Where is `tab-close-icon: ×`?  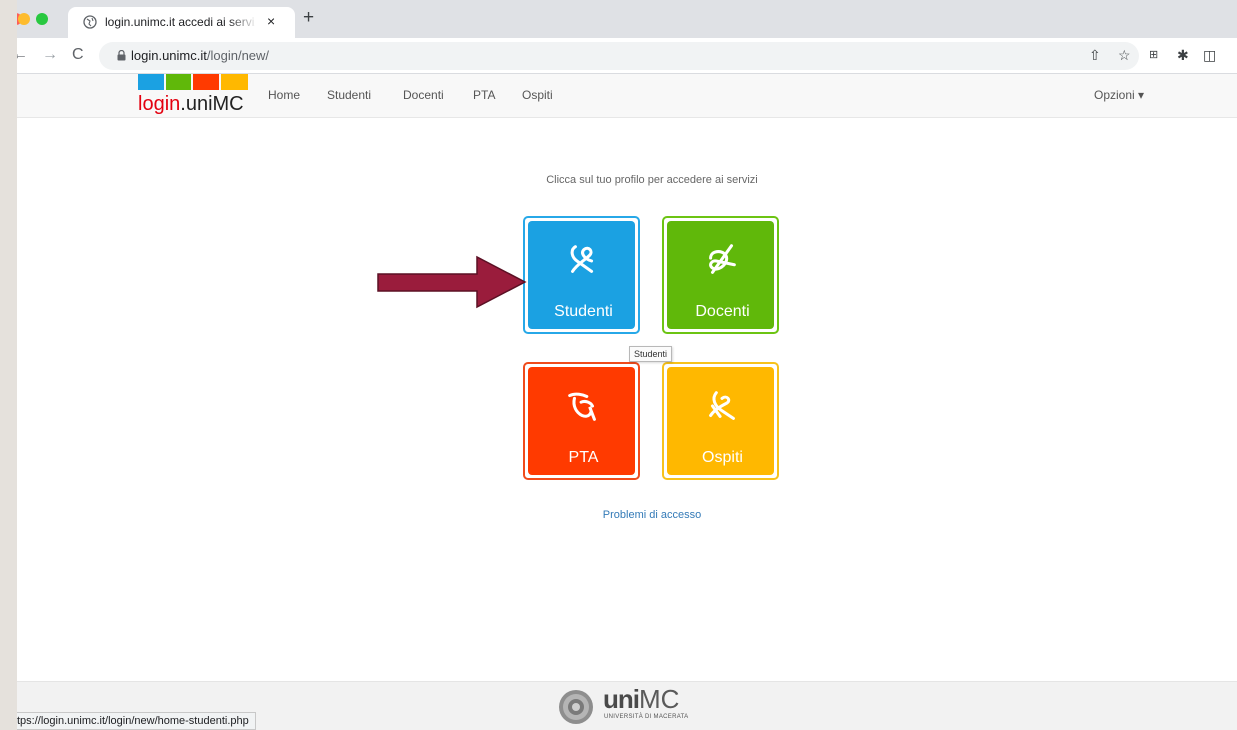 tab-close-icon: × is located at coordinates (271, 21).